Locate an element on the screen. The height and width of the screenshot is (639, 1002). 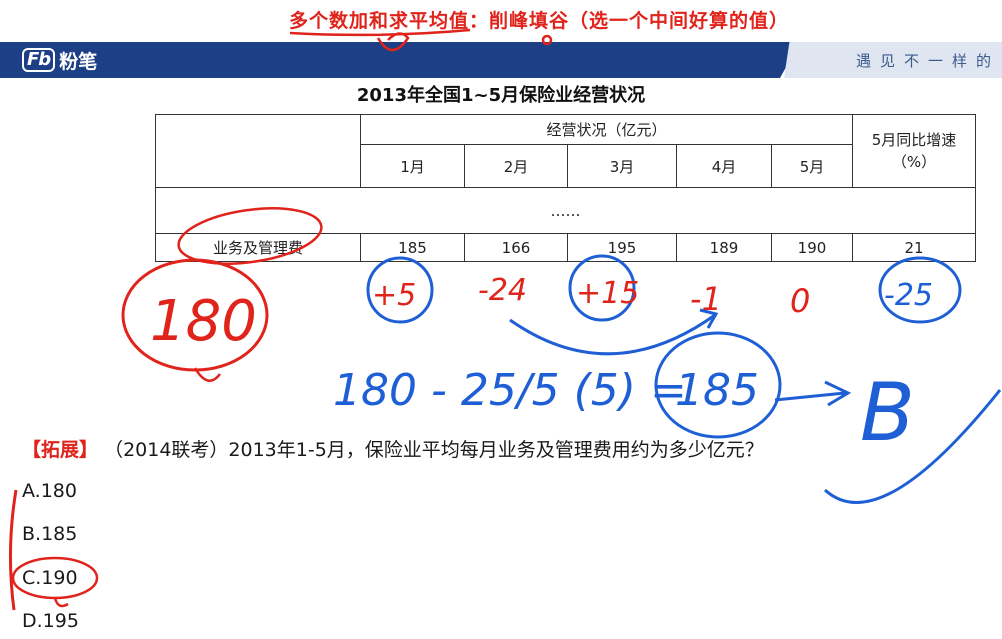
options-bracket is located at coordinates (13, 550).